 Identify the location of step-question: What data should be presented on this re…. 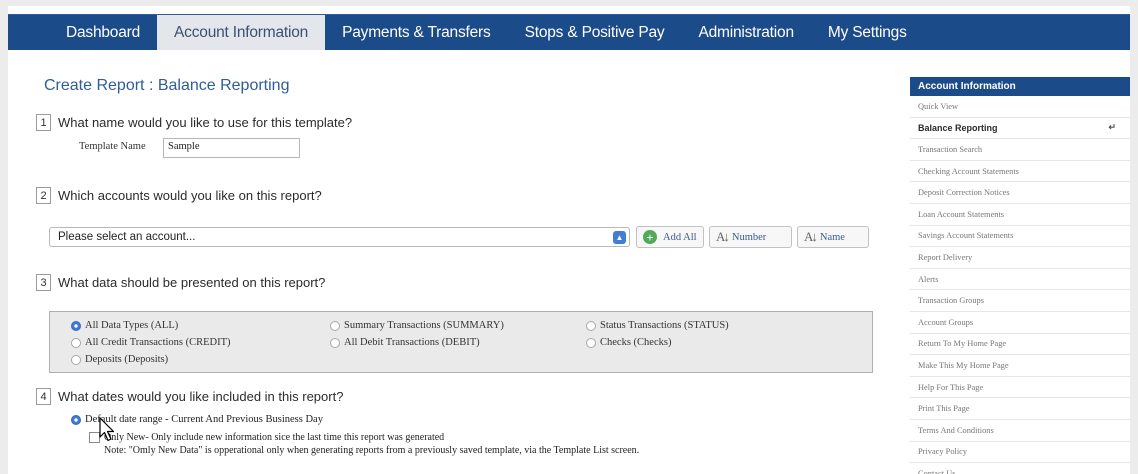
(192, 282).